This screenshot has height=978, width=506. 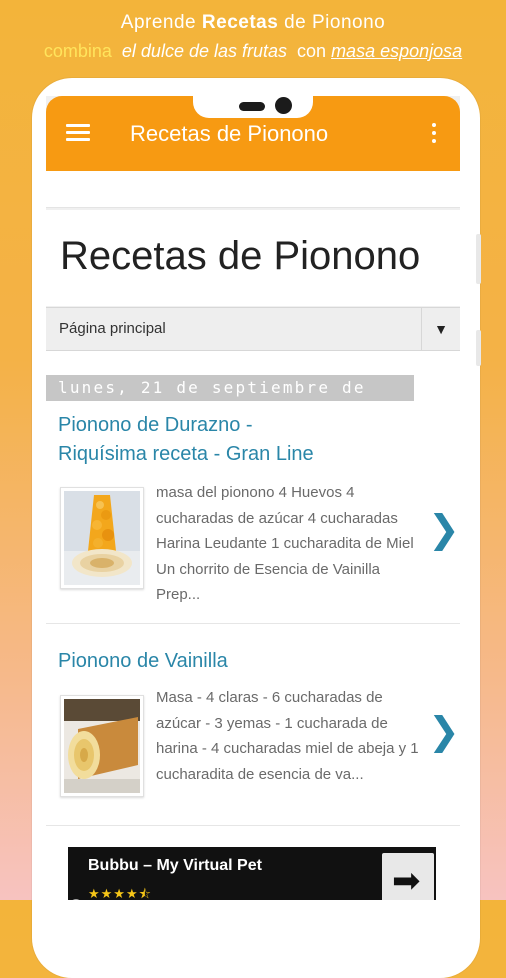 I want to click on ad-open-button: ➡, so click(x=408, y=876).